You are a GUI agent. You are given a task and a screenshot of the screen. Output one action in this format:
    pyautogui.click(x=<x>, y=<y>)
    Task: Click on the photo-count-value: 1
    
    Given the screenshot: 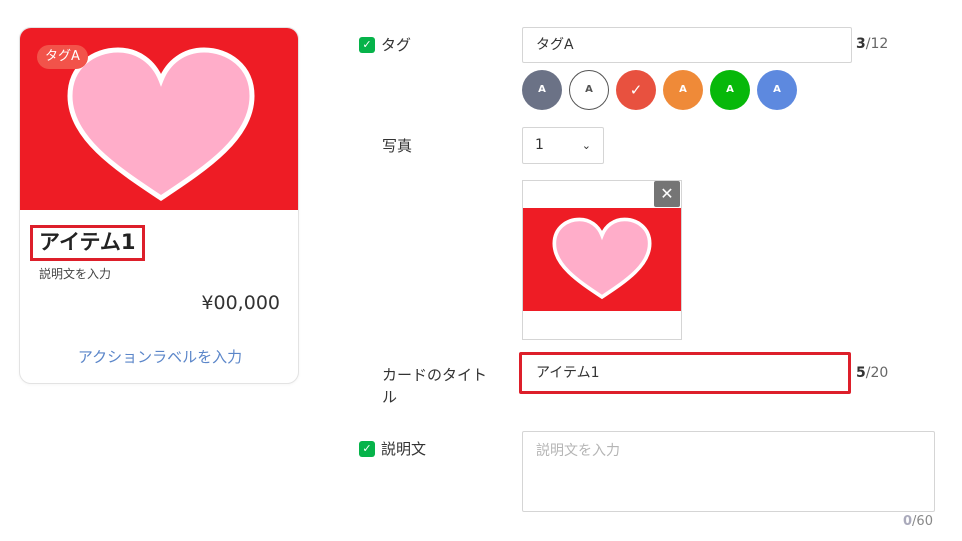 What is the action you would take?
    pyautogui.click(x=539, y=145)
    